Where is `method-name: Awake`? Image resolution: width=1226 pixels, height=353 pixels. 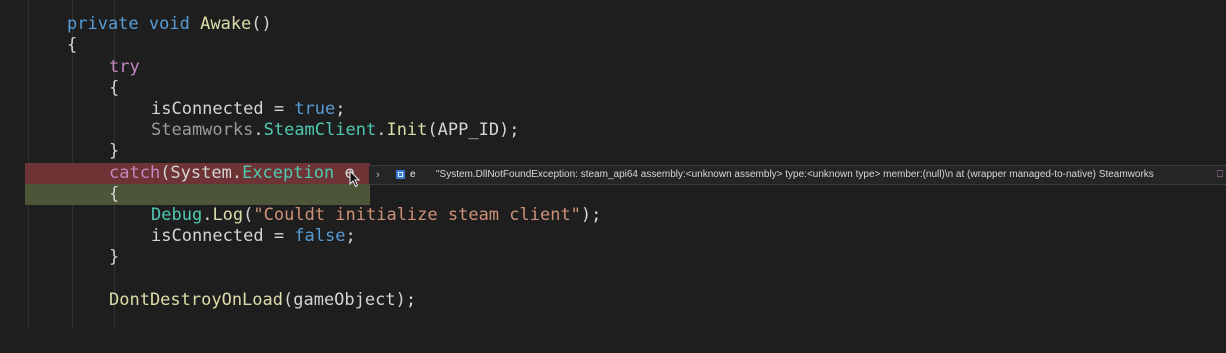
method-name: Awake is located at coordinates (226, 24).